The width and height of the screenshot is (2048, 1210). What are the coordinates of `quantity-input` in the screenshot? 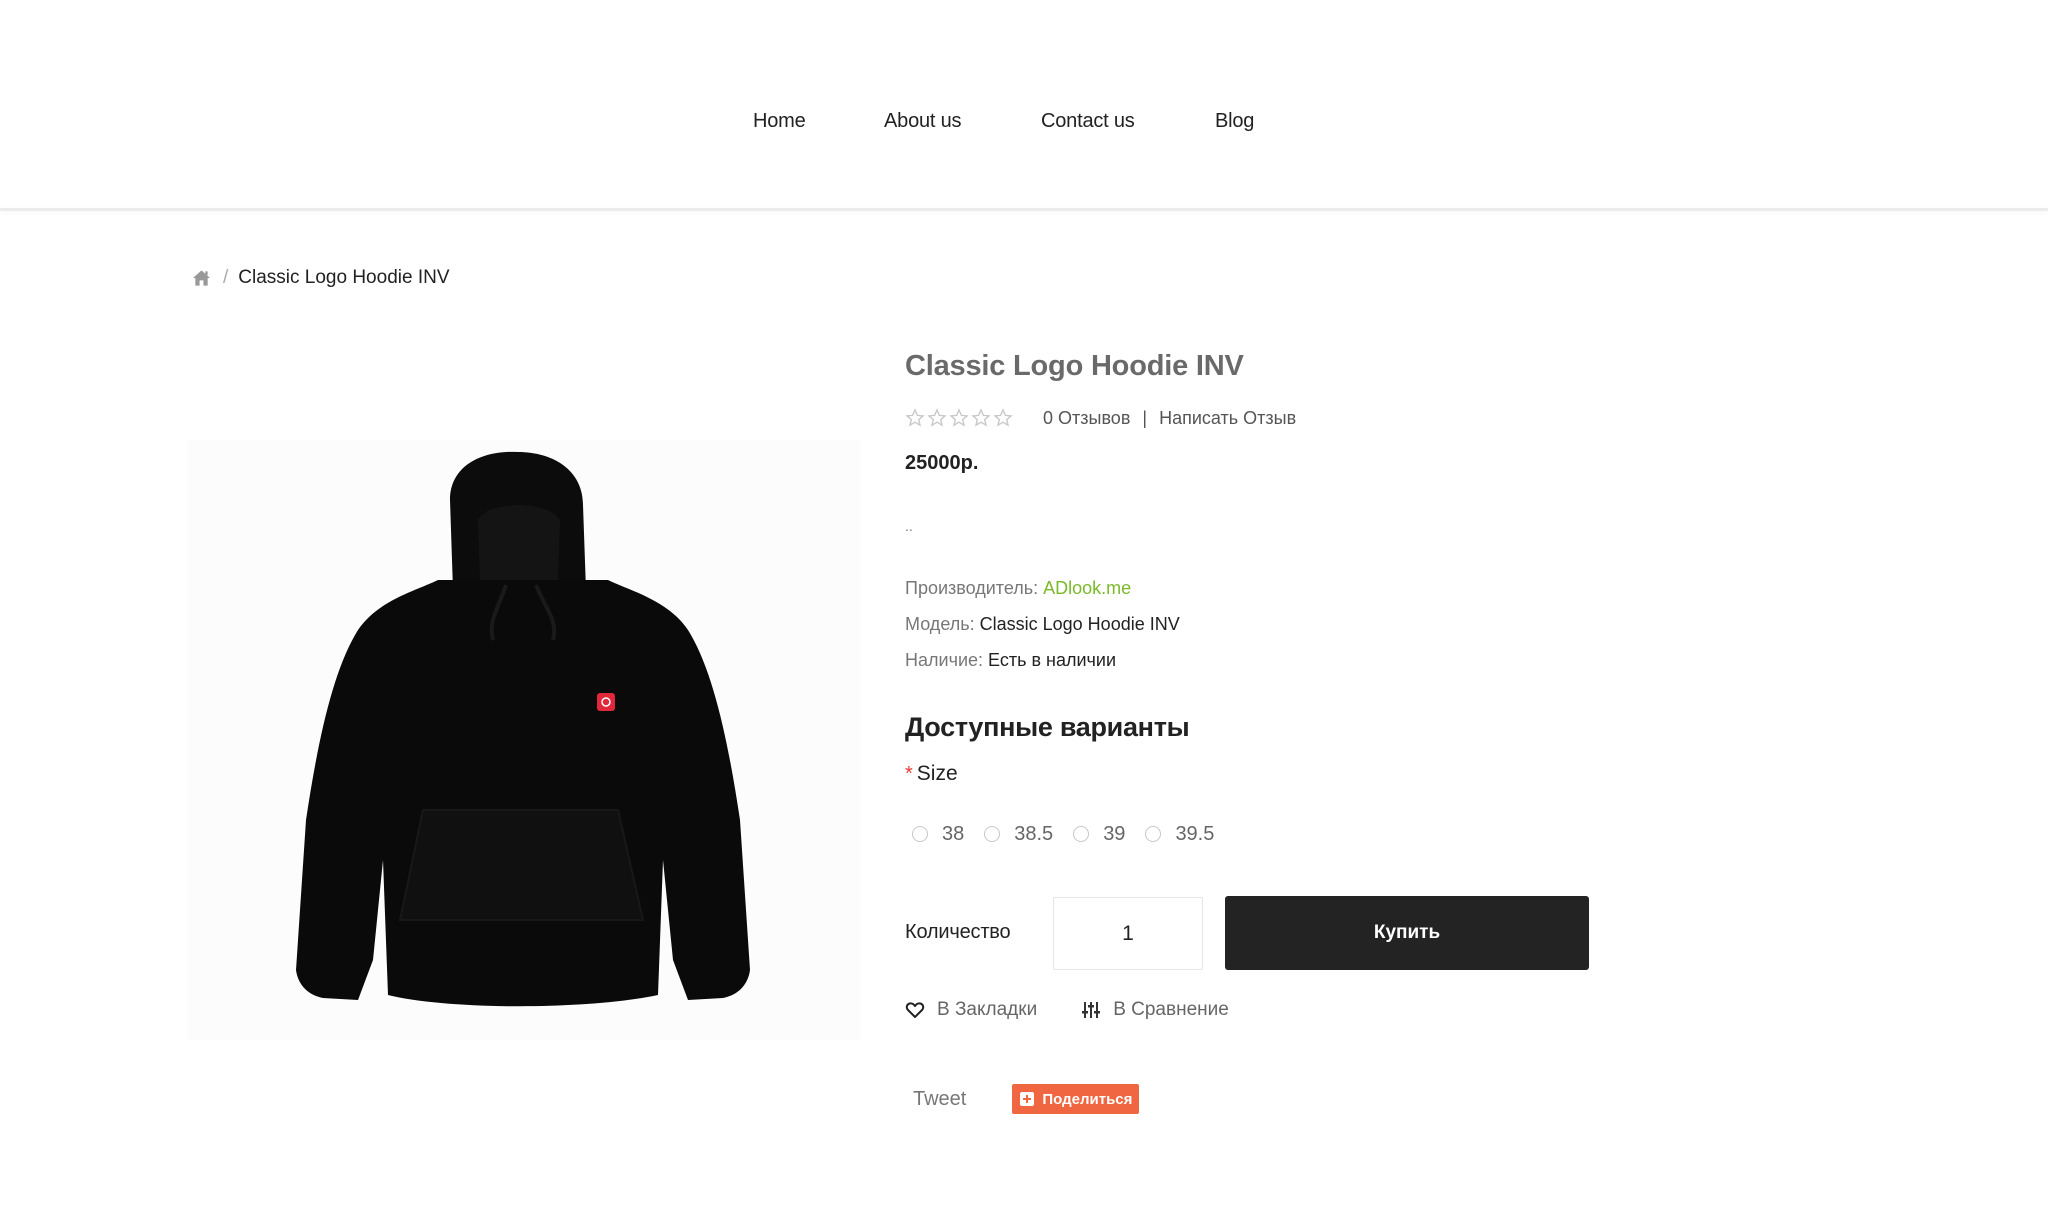 It's located at (1128, 933).